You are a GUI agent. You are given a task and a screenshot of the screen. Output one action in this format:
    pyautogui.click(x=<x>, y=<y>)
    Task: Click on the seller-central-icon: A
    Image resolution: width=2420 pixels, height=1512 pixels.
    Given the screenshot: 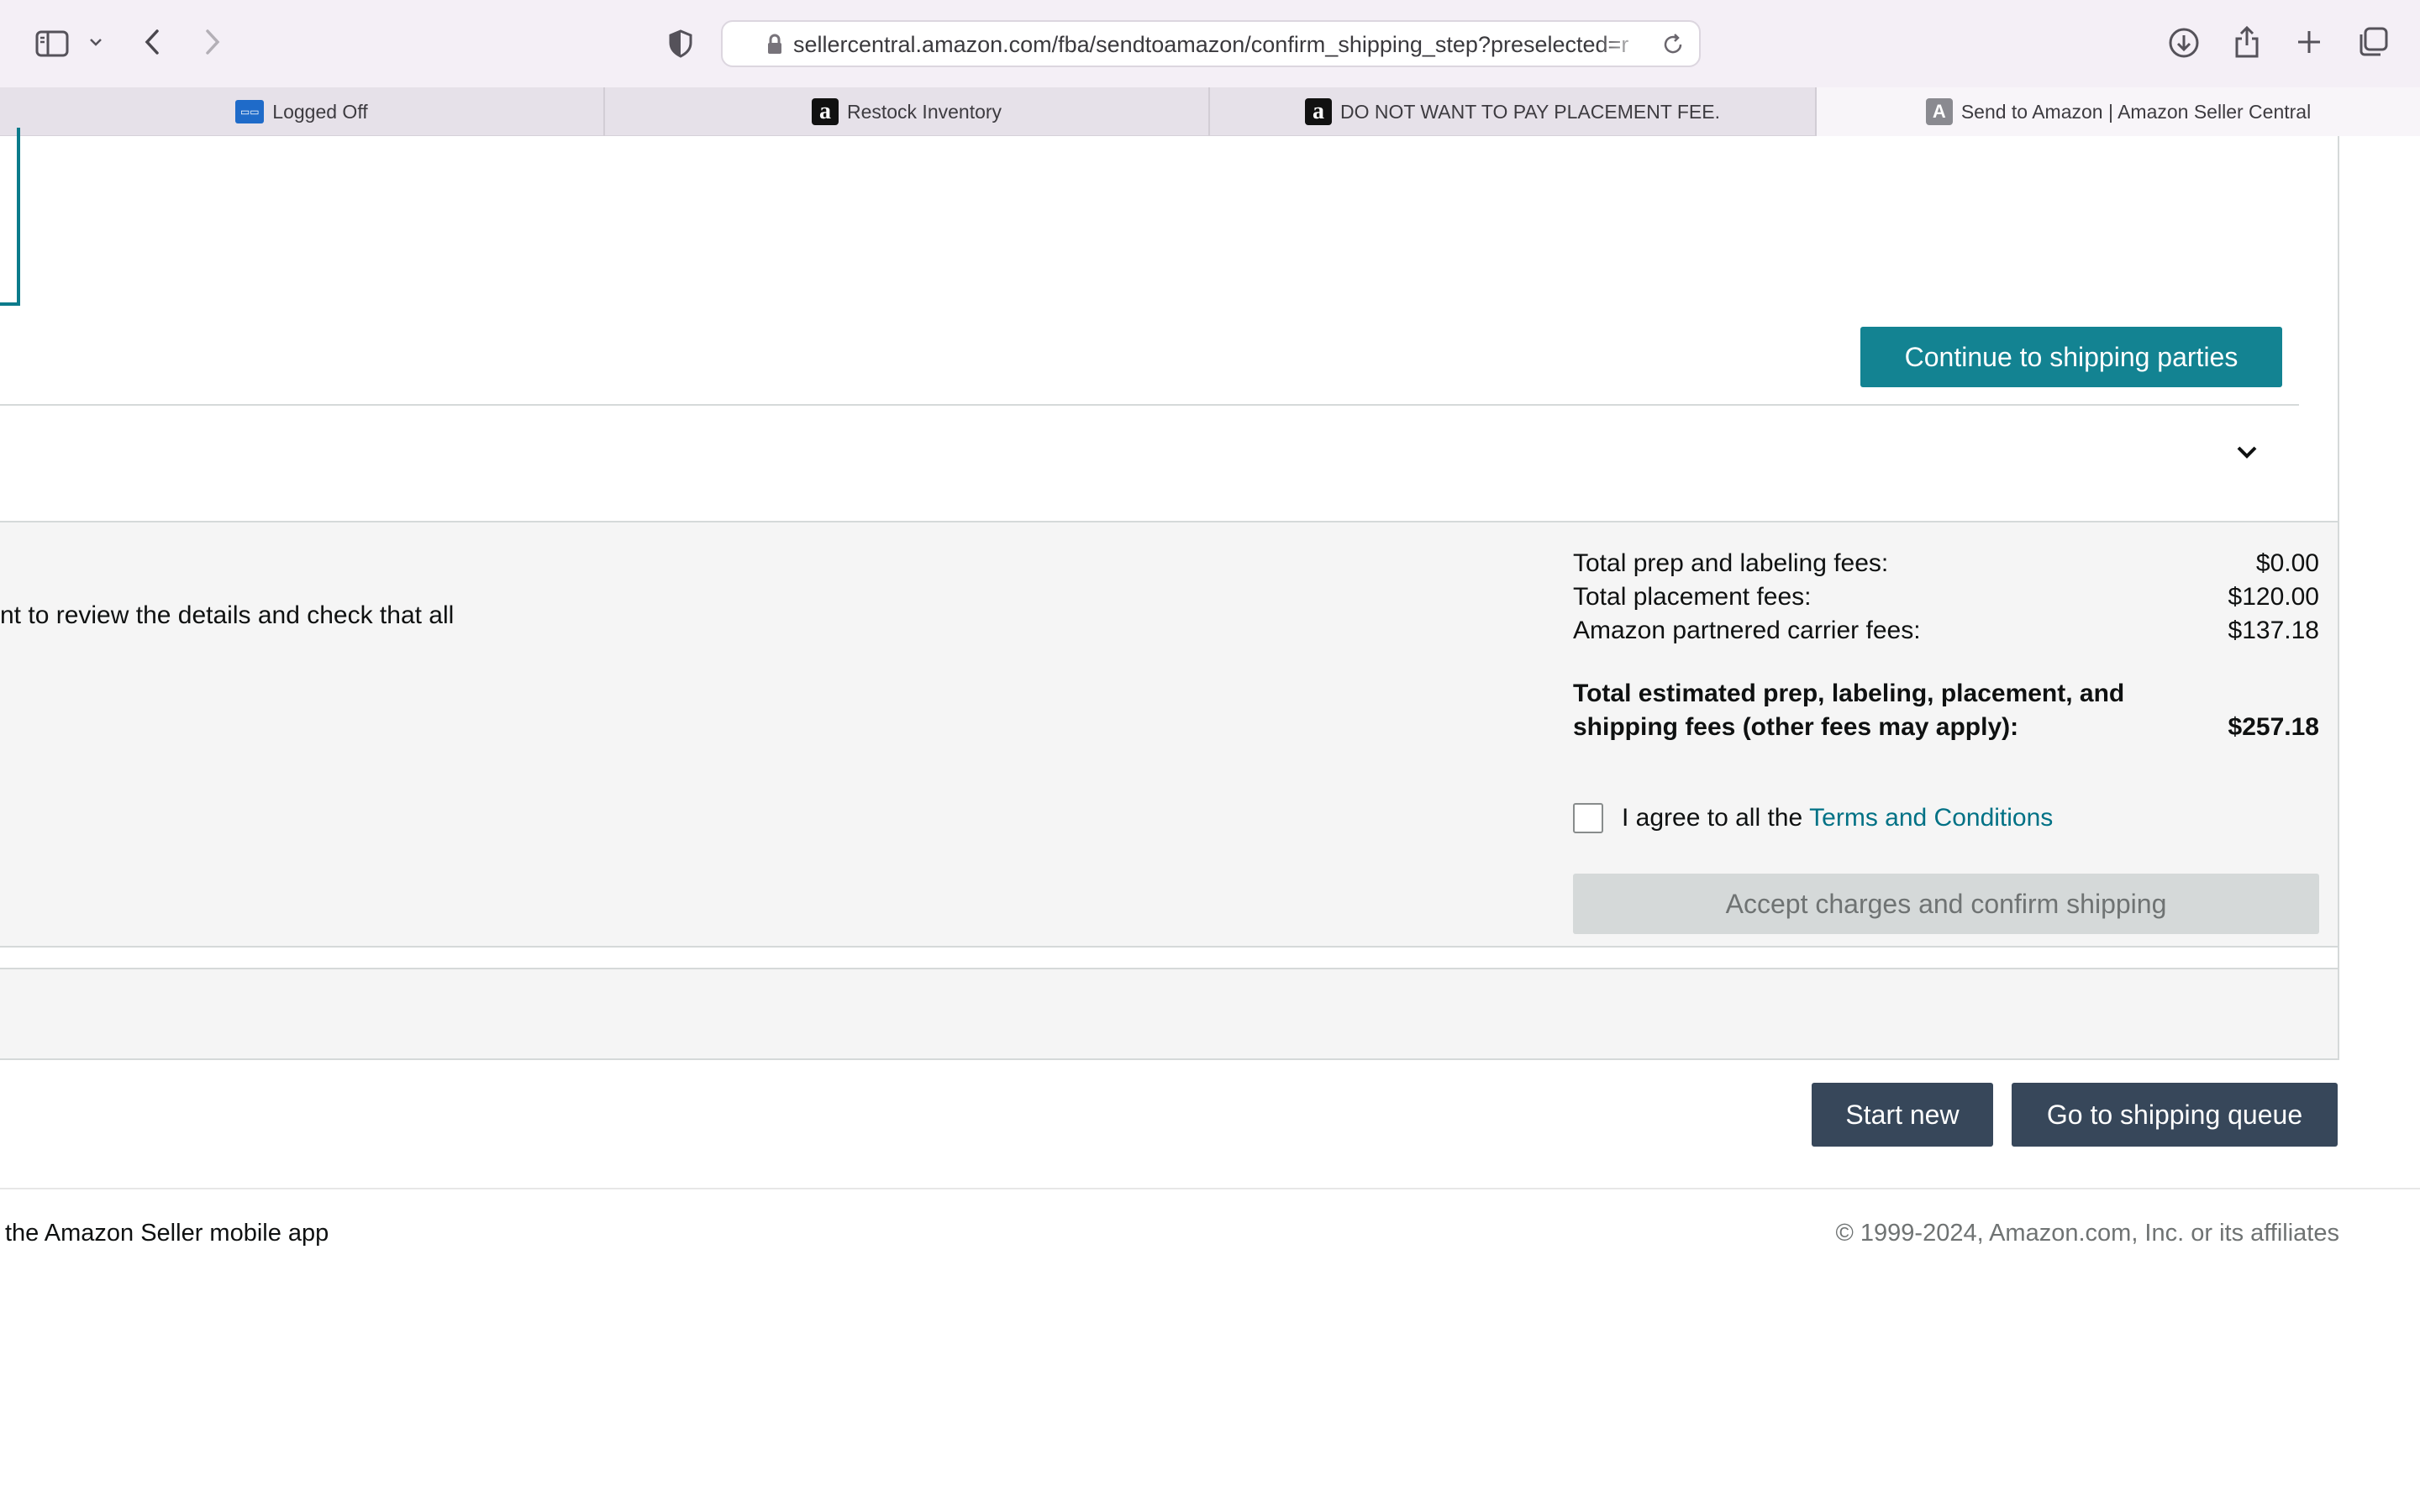 What is the action you would take?
    pyautogui.click(x=1939, y=111)
    